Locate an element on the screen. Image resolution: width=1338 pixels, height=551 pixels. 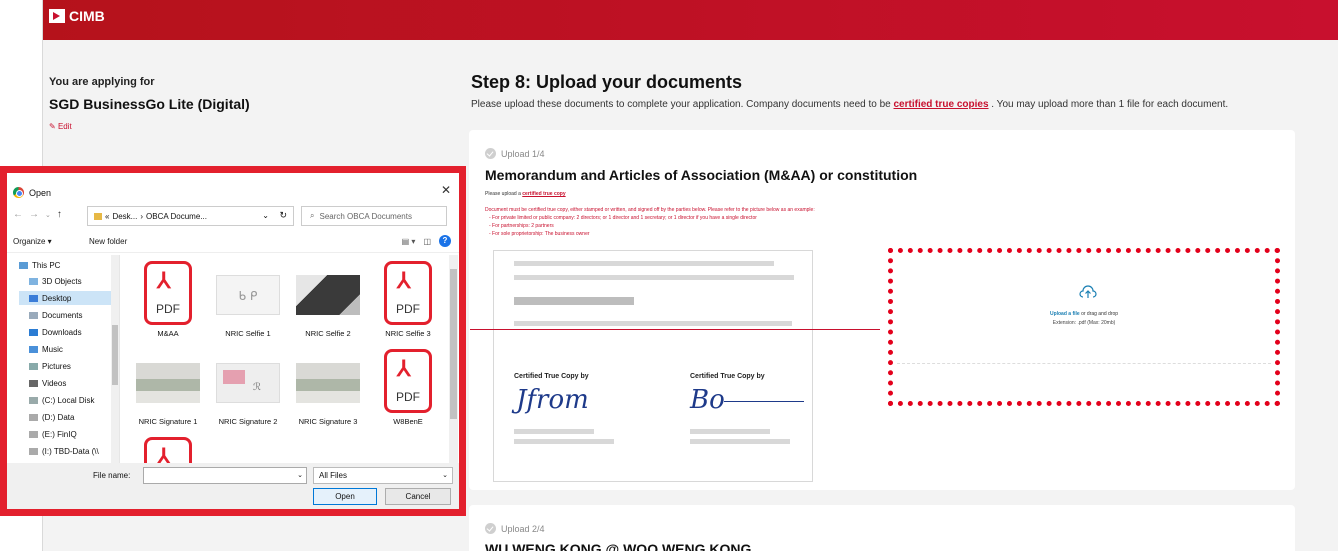
nav-item-music: Music is located at coordinates (46, 349).